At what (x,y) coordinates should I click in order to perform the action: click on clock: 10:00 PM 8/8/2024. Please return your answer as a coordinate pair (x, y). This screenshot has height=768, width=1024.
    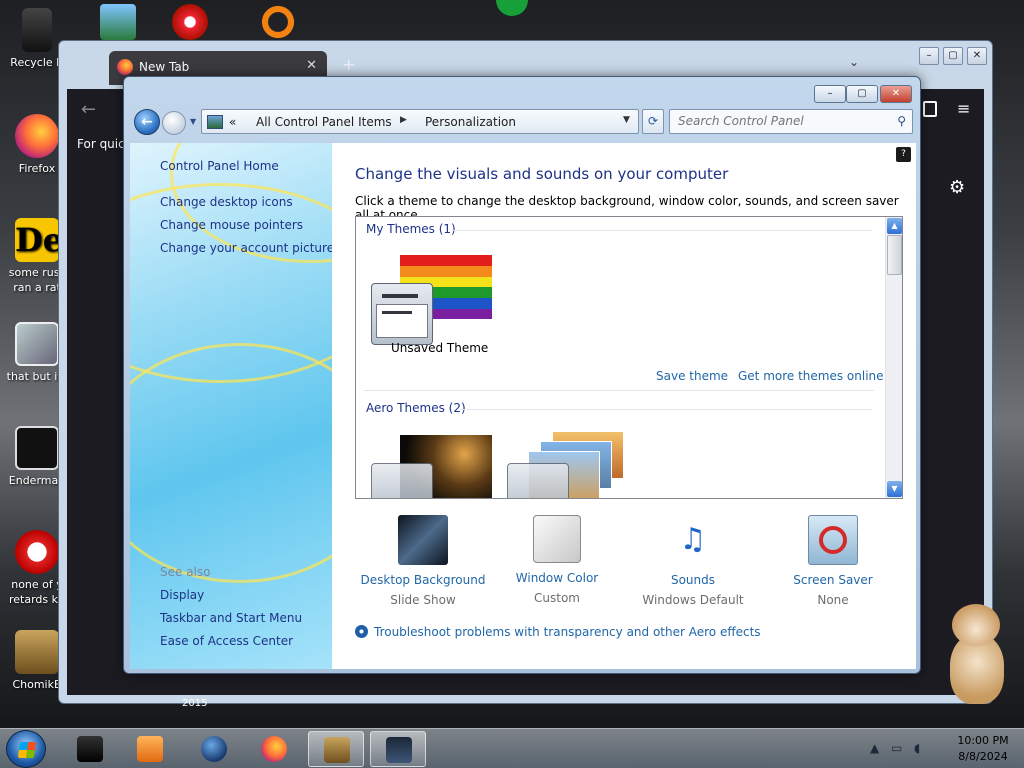
    Looking at the image, I should click on (983, 749).